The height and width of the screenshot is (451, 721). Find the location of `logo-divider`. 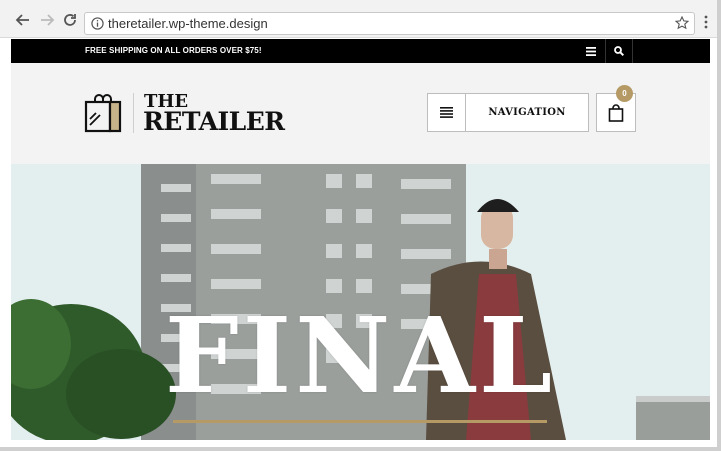

logo-divider is located at coordinates (133, 113).